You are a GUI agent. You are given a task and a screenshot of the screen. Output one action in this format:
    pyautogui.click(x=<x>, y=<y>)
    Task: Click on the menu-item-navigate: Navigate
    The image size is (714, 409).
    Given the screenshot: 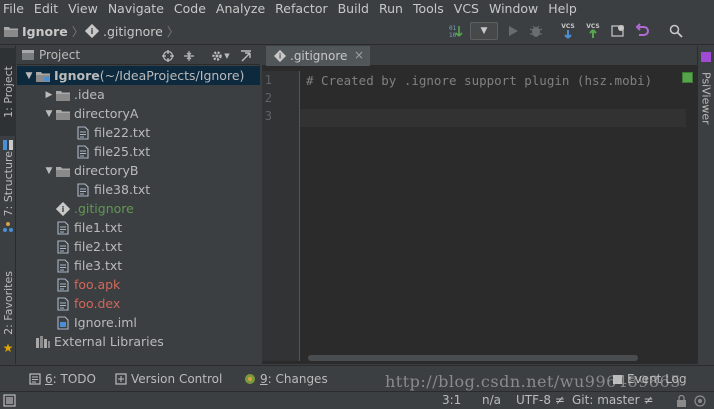 What is the action you would take?
    pyautogui.click(x=137, y=8)
    